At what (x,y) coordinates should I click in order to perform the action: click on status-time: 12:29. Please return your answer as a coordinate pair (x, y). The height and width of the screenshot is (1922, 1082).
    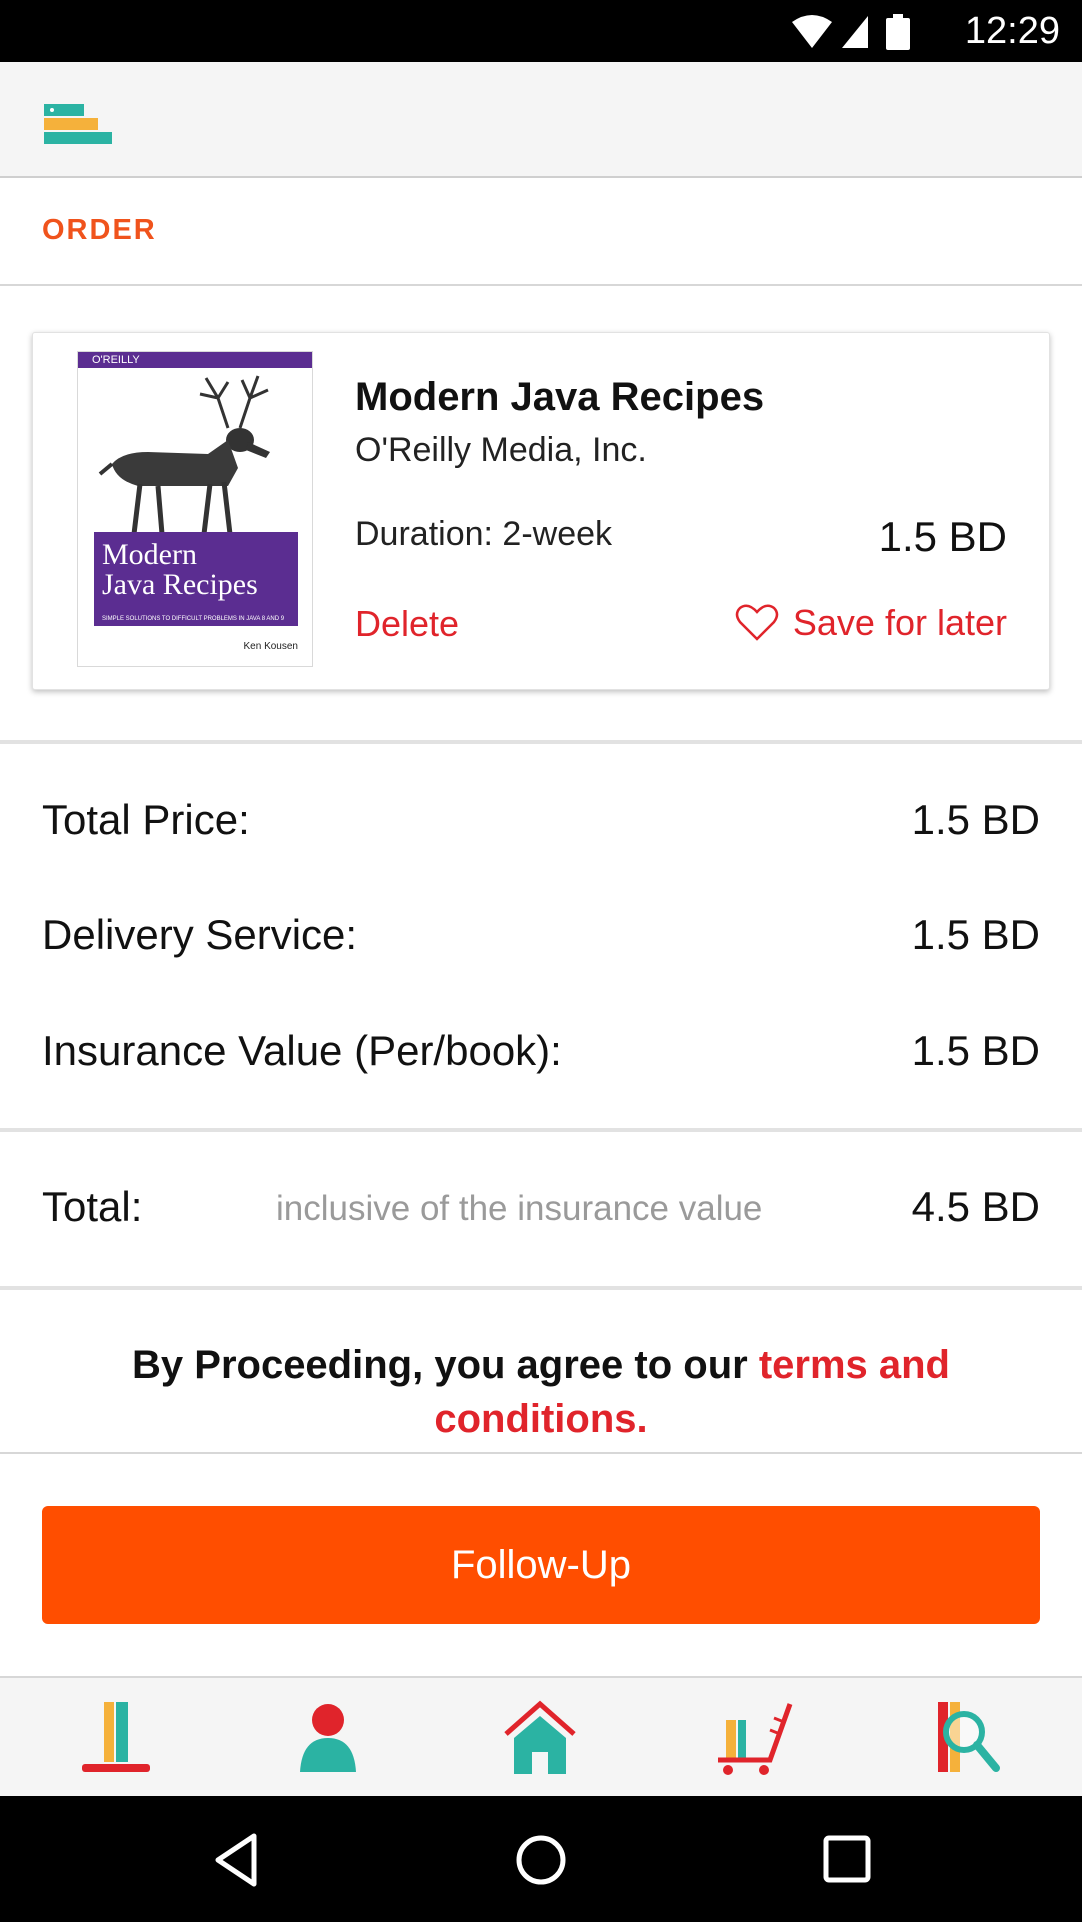
    Looking at the image, I should click on (1012, 31).